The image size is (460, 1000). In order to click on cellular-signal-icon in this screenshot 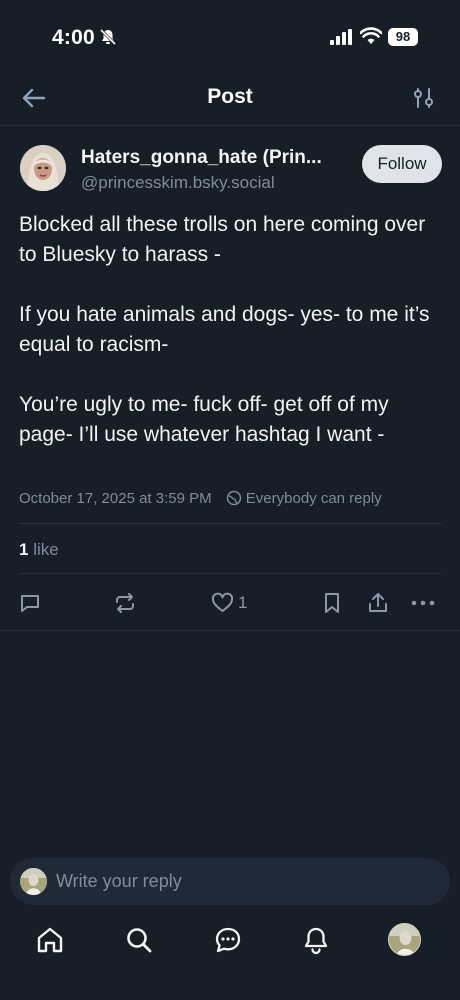, I will do `click(341, 39)`.